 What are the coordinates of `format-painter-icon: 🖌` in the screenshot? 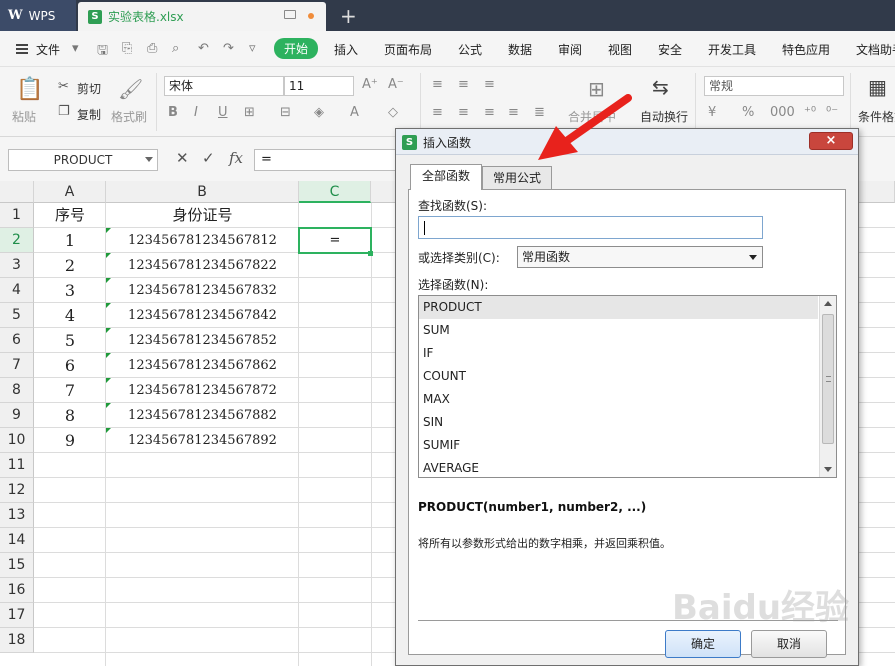 It's located at (130, 89).